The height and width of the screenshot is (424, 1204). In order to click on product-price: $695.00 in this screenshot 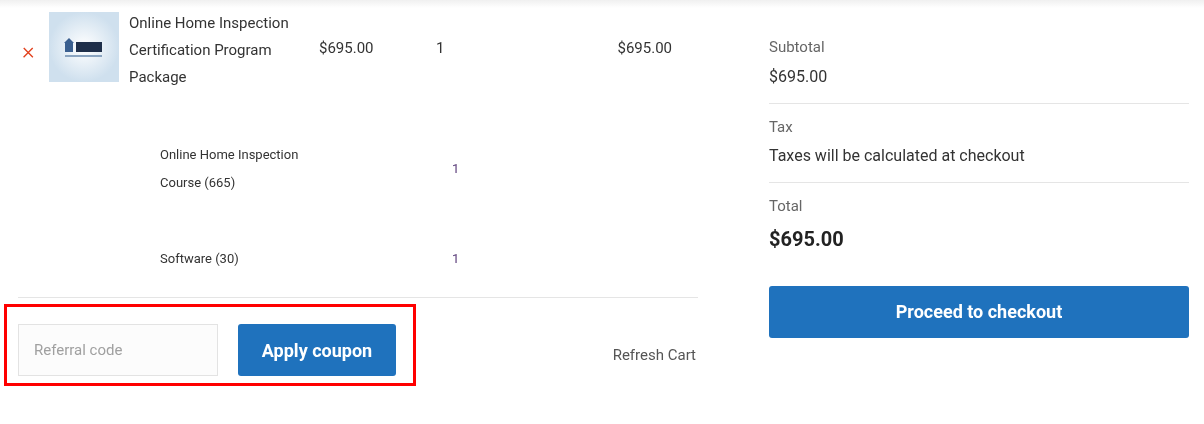, I will do `click(347, 48)`.